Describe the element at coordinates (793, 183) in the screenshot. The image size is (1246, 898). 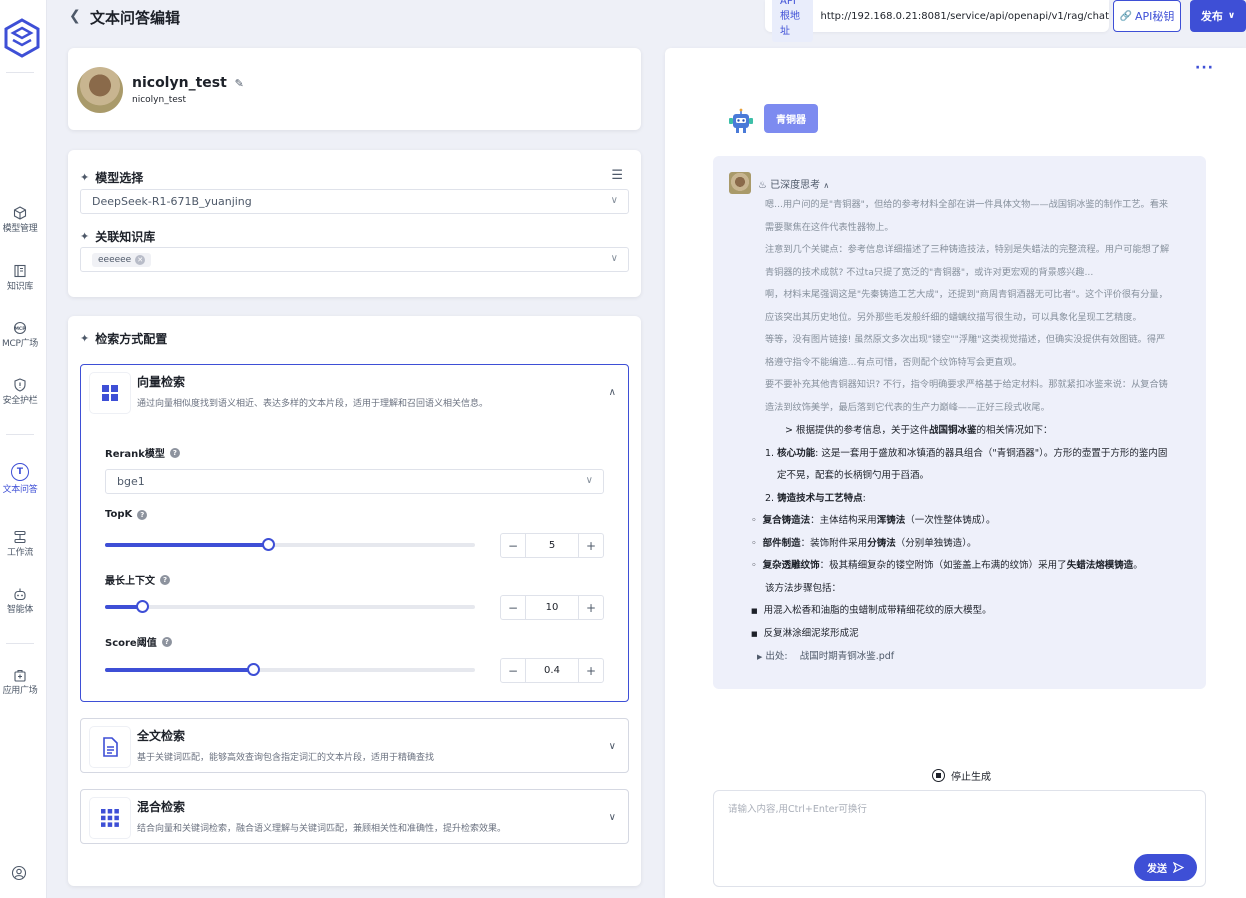
I see `deep-thinking-toggle: ♨ 已深度思考 ∧` at that location.